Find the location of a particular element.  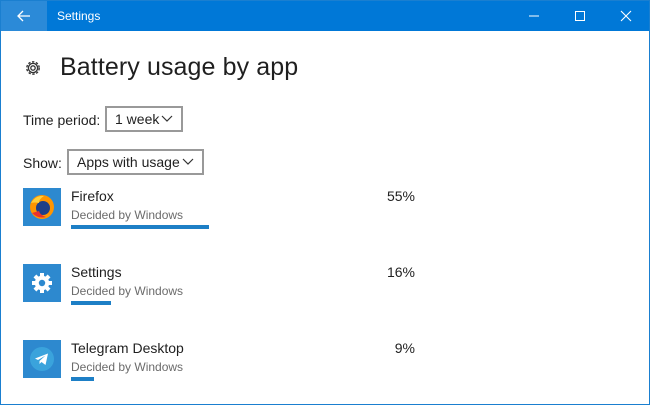

telegram-icon is located at coordinates (42, 359).